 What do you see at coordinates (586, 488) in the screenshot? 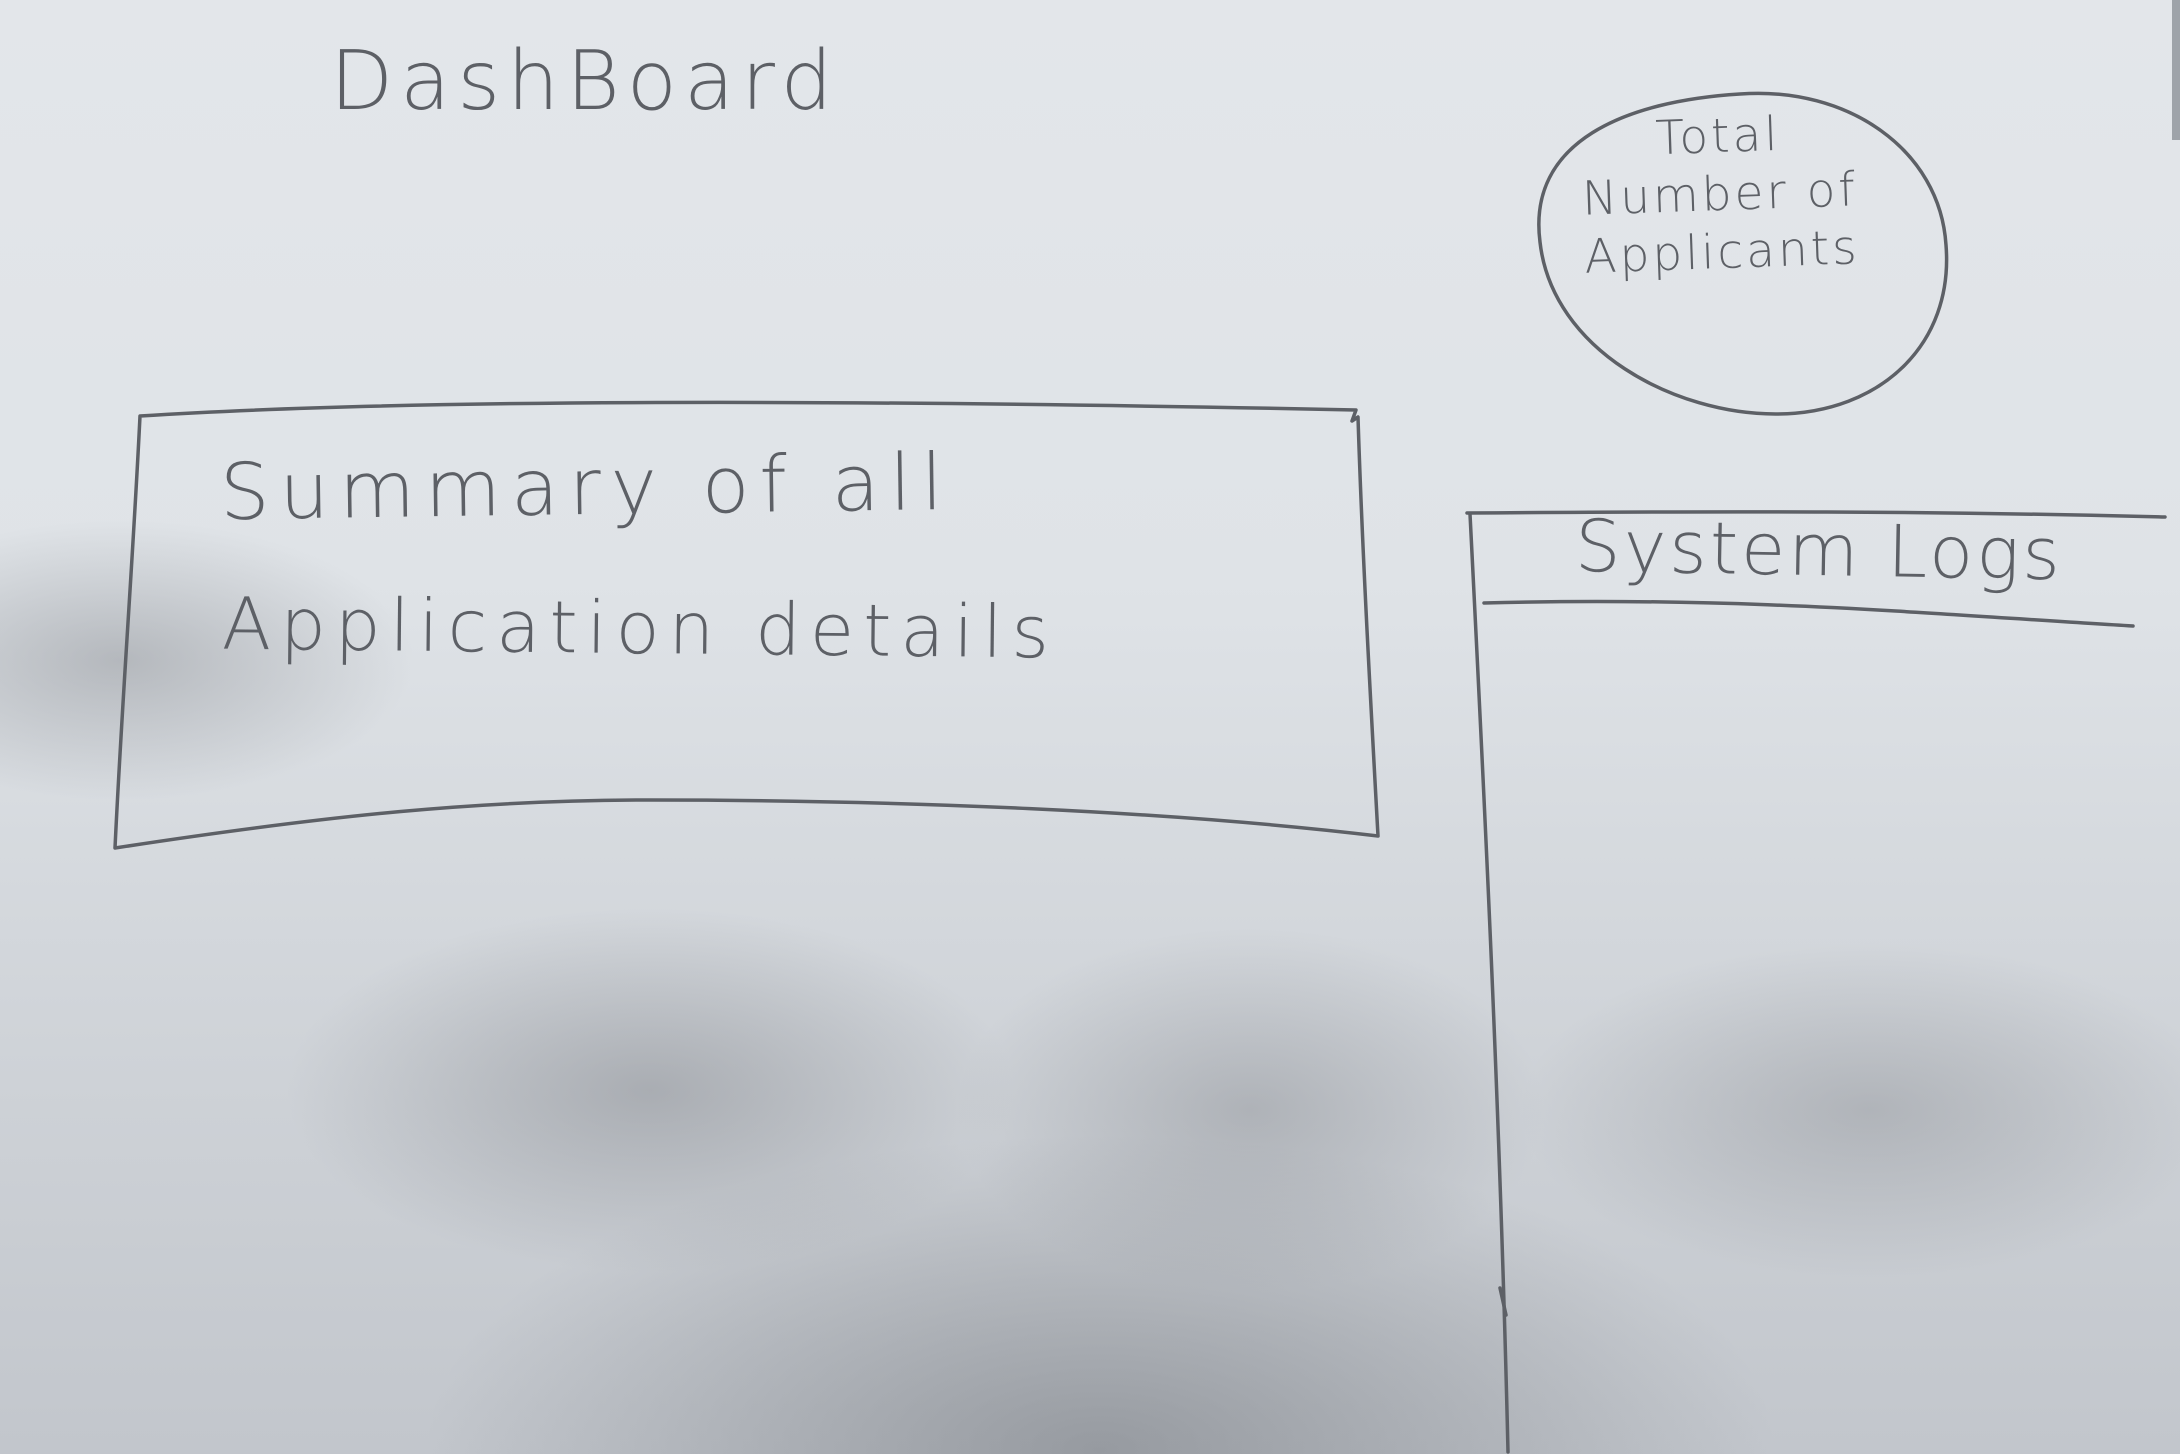
I see `summary-card-title: Summary of all` at bounding box center [586, 488].